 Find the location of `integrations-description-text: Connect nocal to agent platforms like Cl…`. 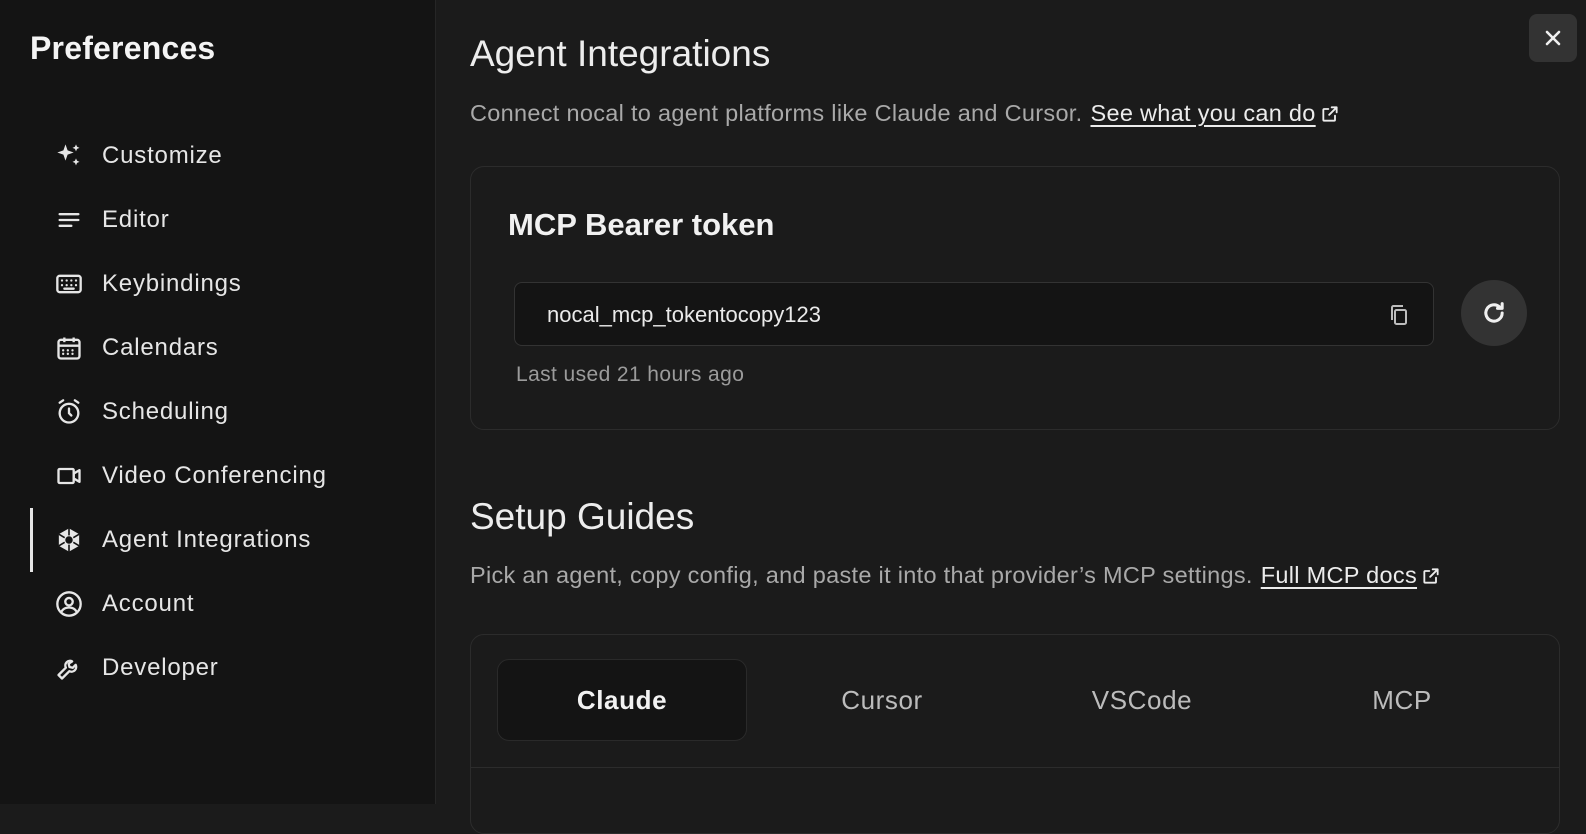

integrations-description-text: Connect nocal to agent platforms like Cl… is located at coordinates (776, 113).